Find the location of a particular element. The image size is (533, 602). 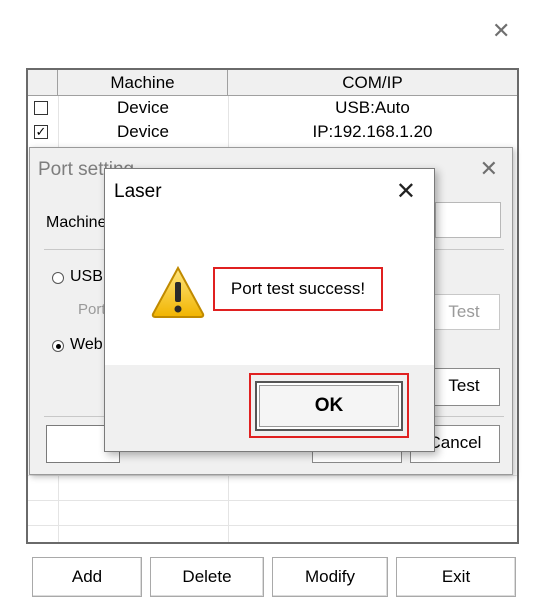

column-header-machine: Machine is located at coordinates (143, 83).